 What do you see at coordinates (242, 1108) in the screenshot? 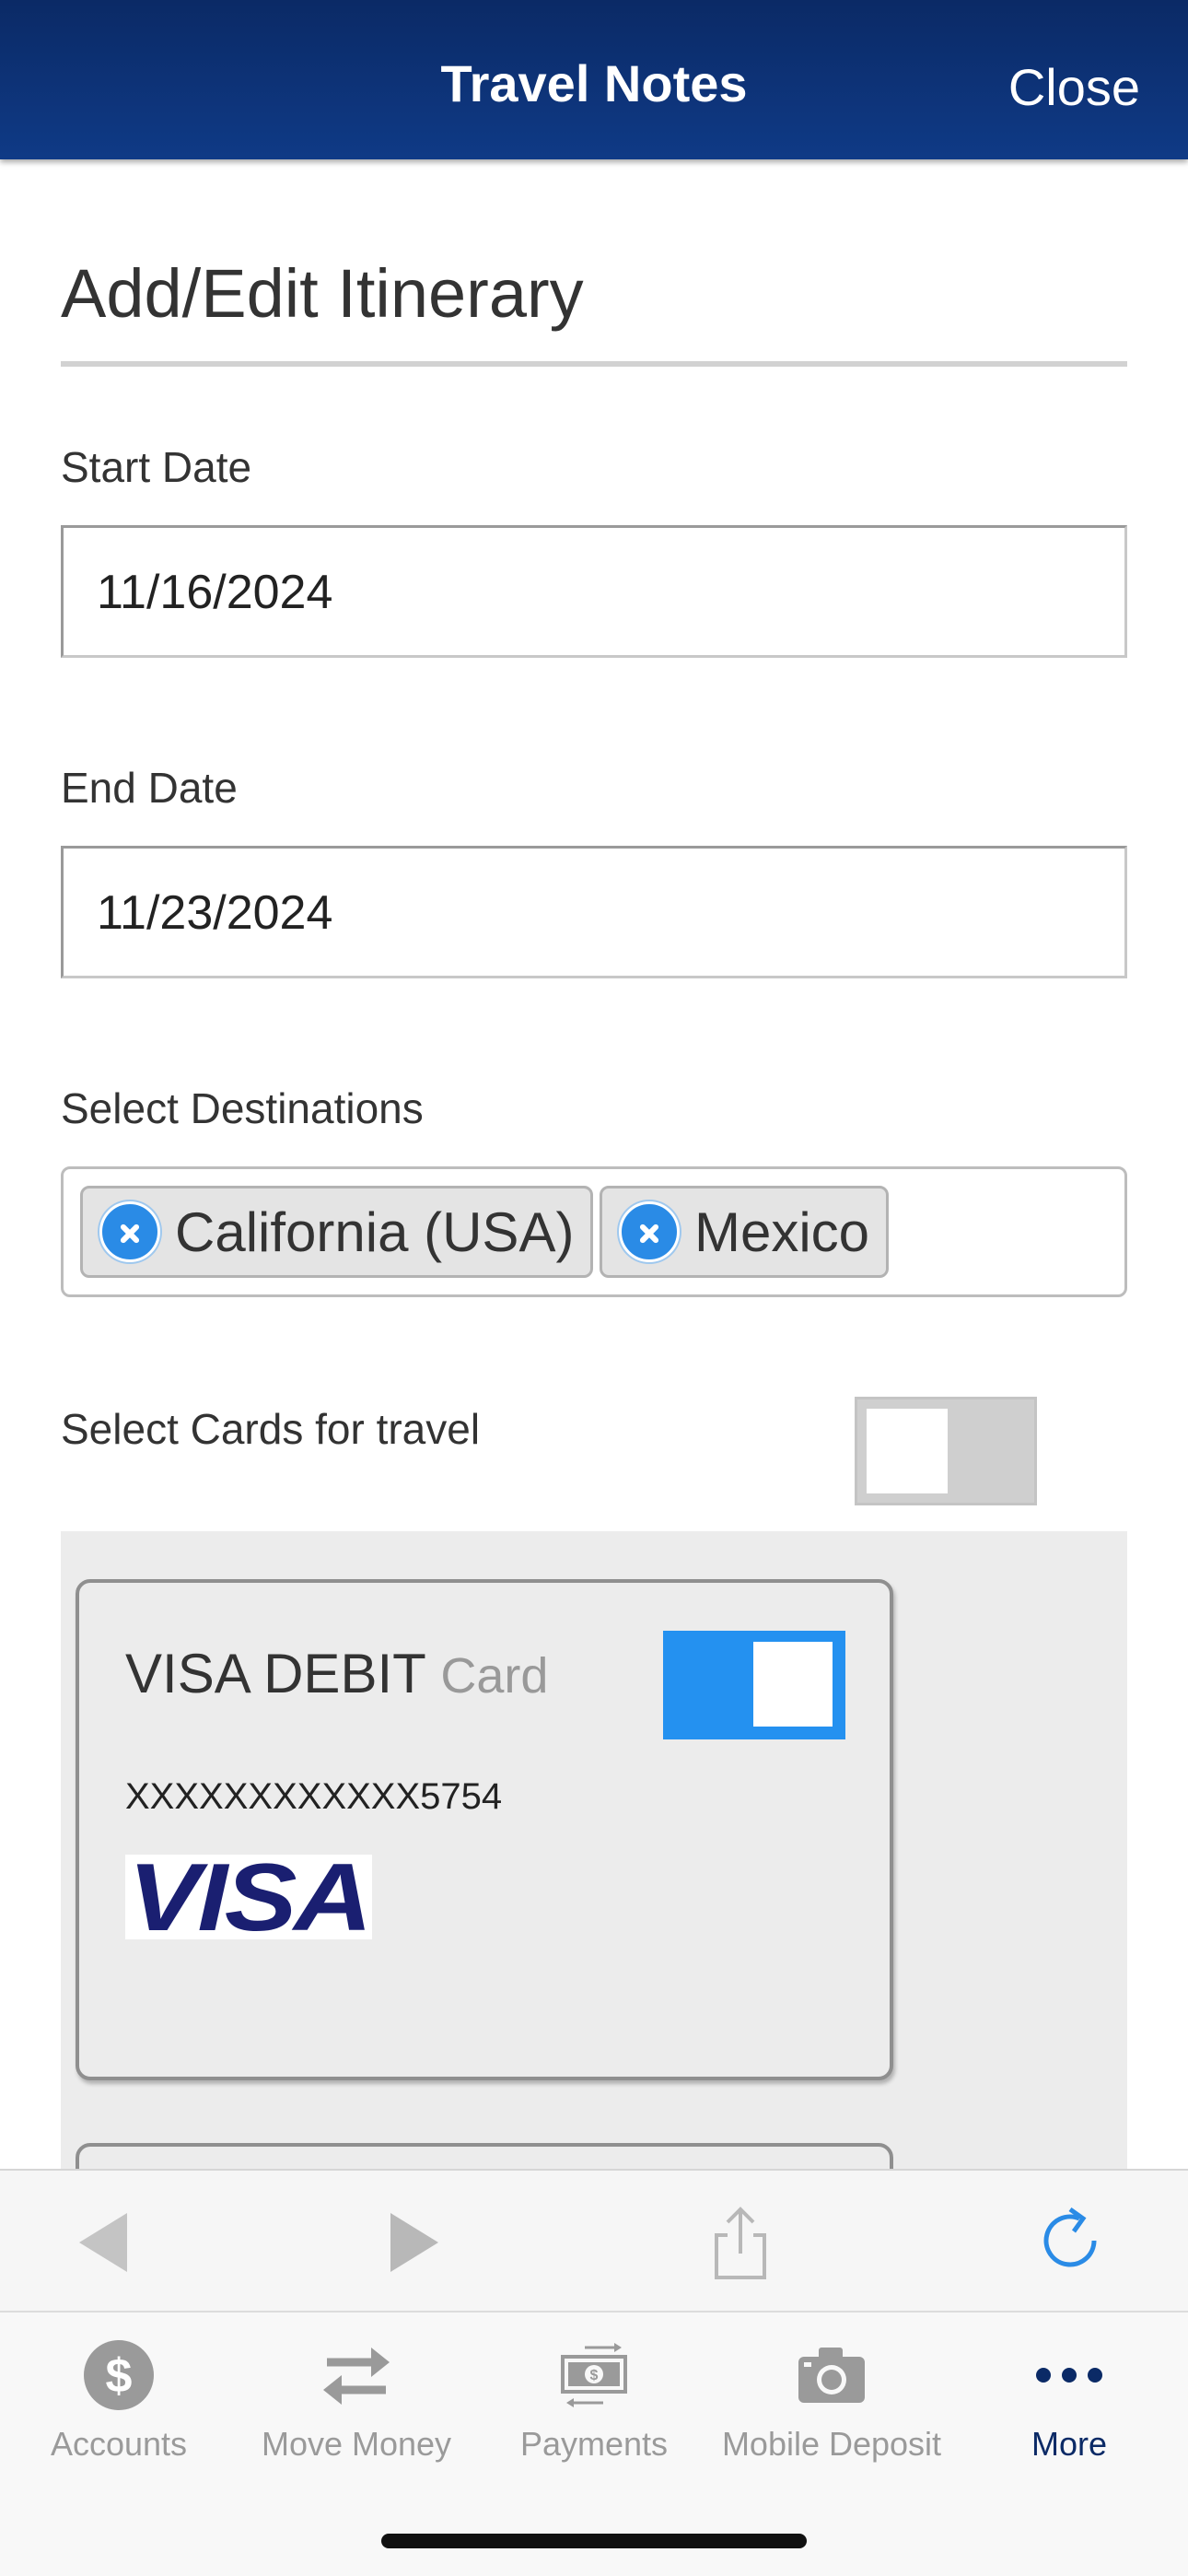
I see `destinations-label: Select Destinations` at bounding box center [242, 1108].